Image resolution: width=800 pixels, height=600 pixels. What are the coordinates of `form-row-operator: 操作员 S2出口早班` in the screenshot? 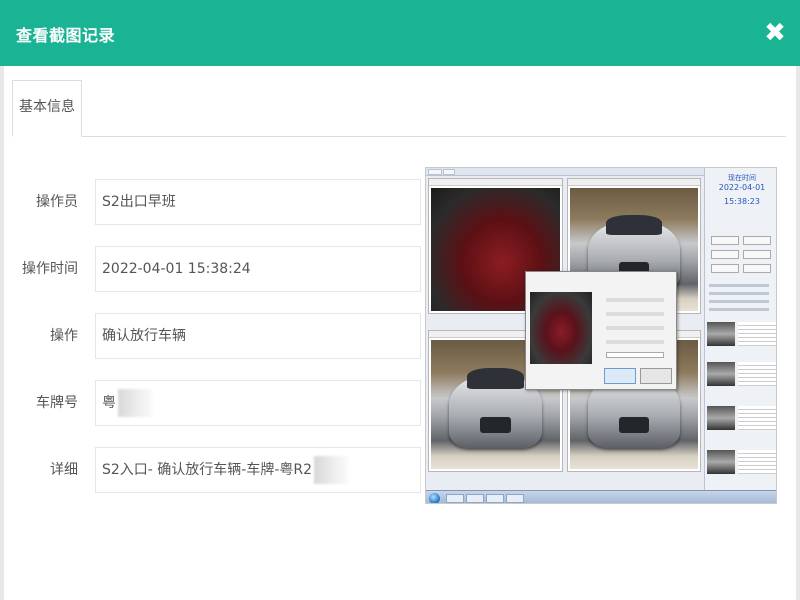 It's located at (210, 202).